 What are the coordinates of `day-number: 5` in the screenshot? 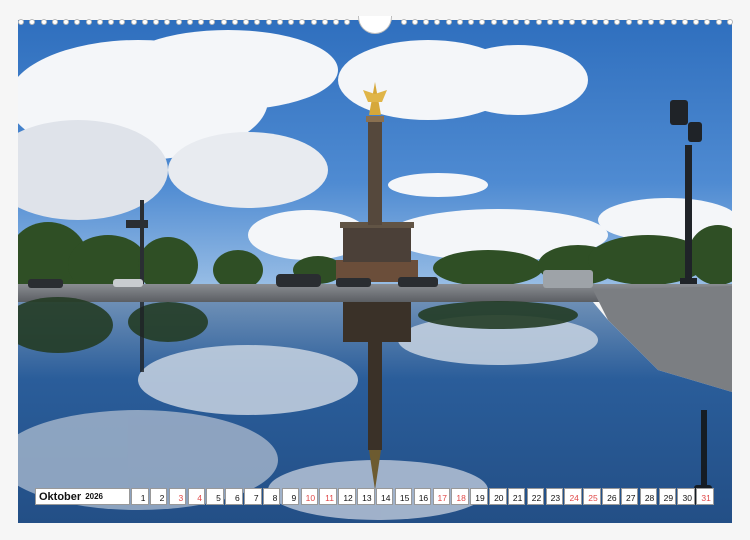 It's located at (218, 498).